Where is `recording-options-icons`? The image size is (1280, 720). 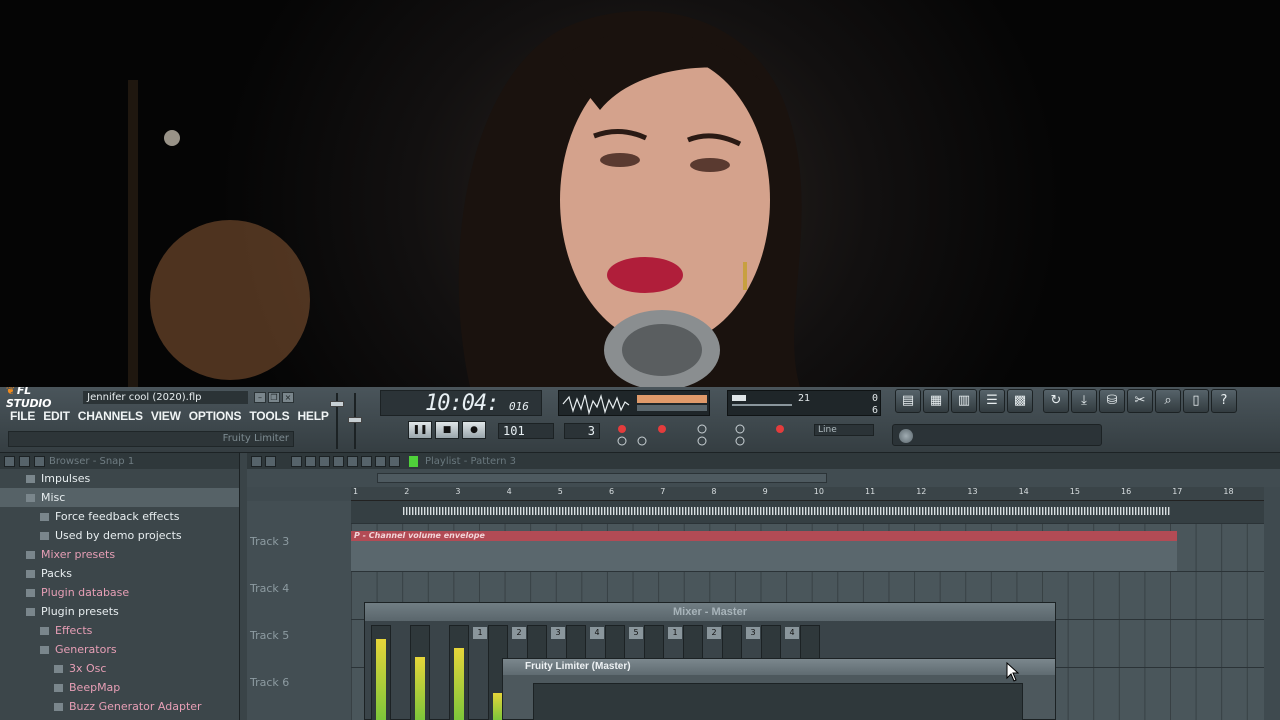
recording-options-icons is located at coordinates (700, 435).